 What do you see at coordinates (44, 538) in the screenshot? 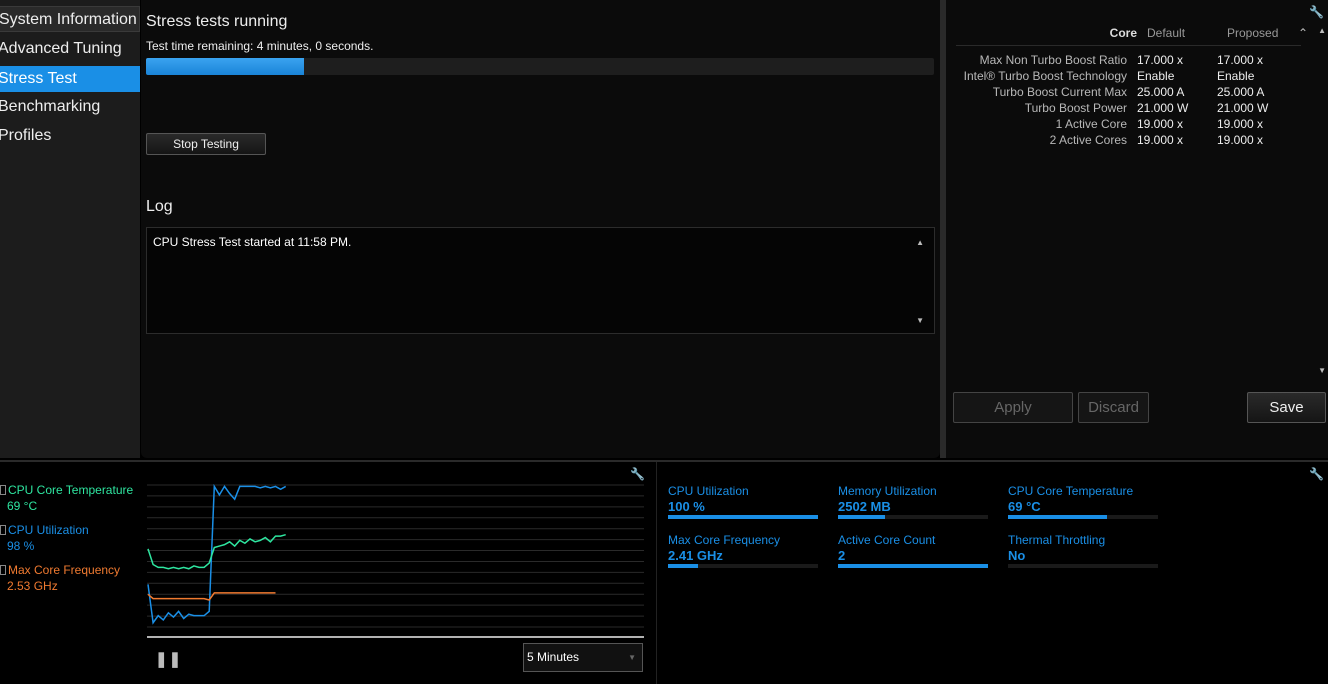
I see `legend-utilization: CPU Utilization 98 %` at bounding box center [44, 538].